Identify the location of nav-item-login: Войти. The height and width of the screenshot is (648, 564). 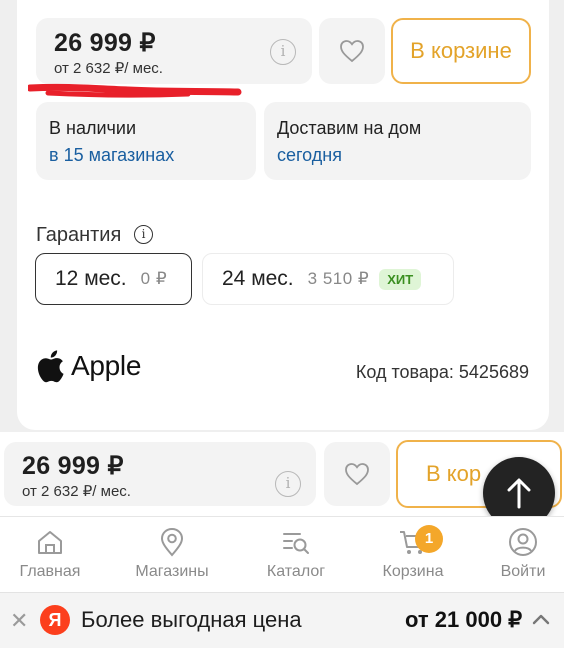
(518, 555).